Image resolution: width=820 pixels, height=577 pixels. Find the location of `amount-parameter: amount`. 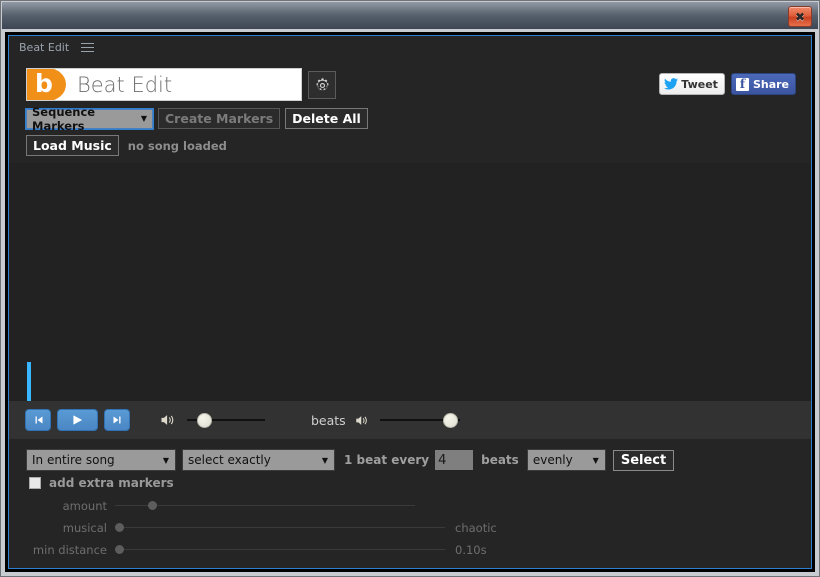

amount-parameter: amount is located at coordinates (217, 506).